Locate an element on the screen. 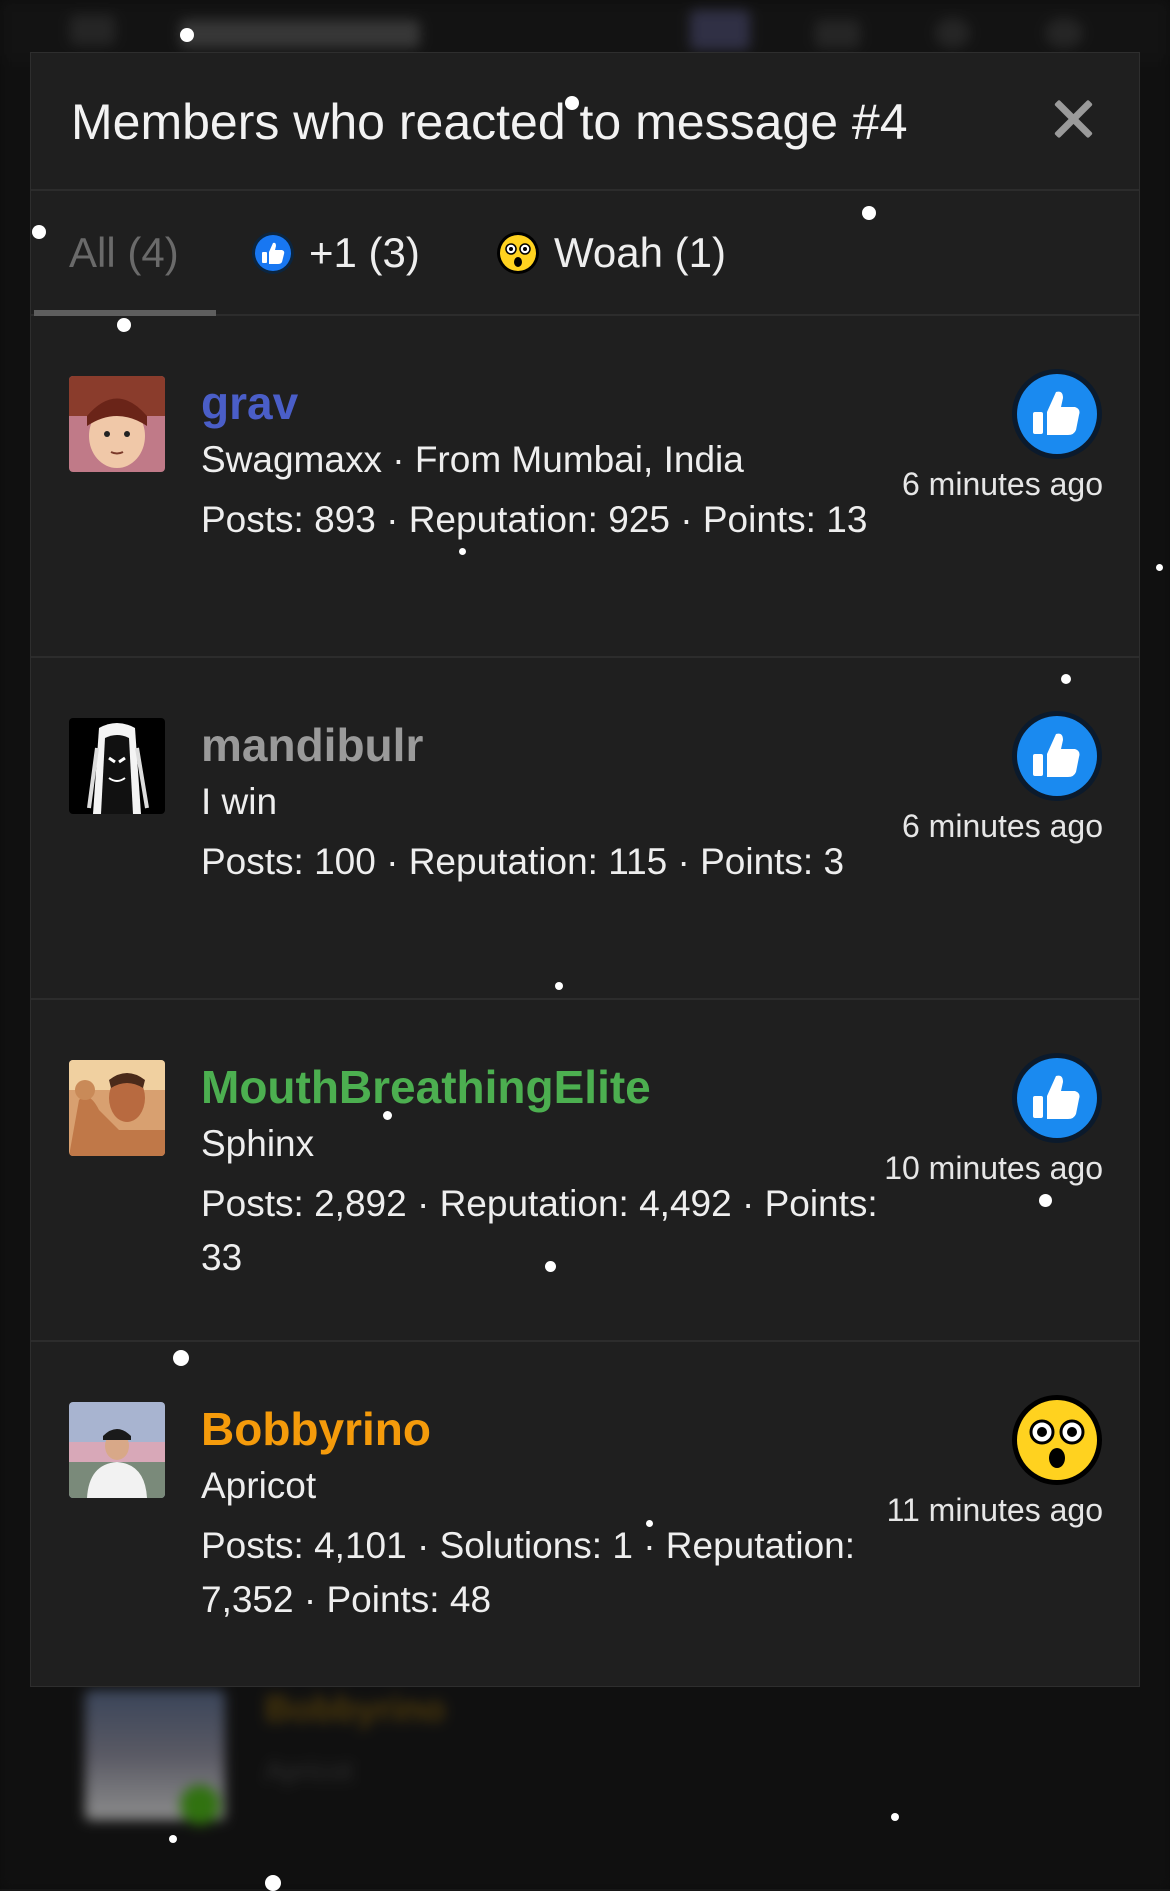 This screenshot has width=1170, height=1891. username: mandibulr is located at coordinates (312, 745).